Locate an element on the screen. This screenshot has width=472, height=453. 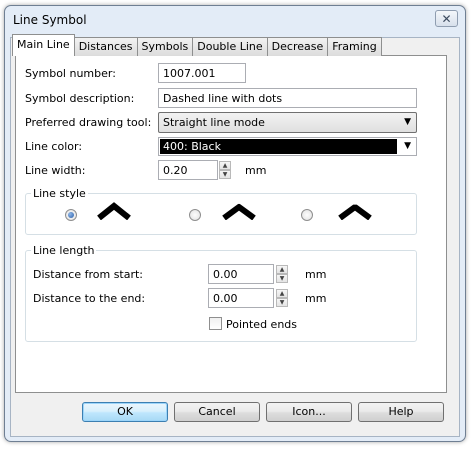
tab-symbols: Symbols is located at coordinates (165, 46).